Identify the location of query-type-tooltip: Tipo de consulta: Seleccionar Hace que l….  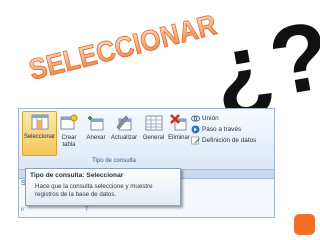
(103, 187).